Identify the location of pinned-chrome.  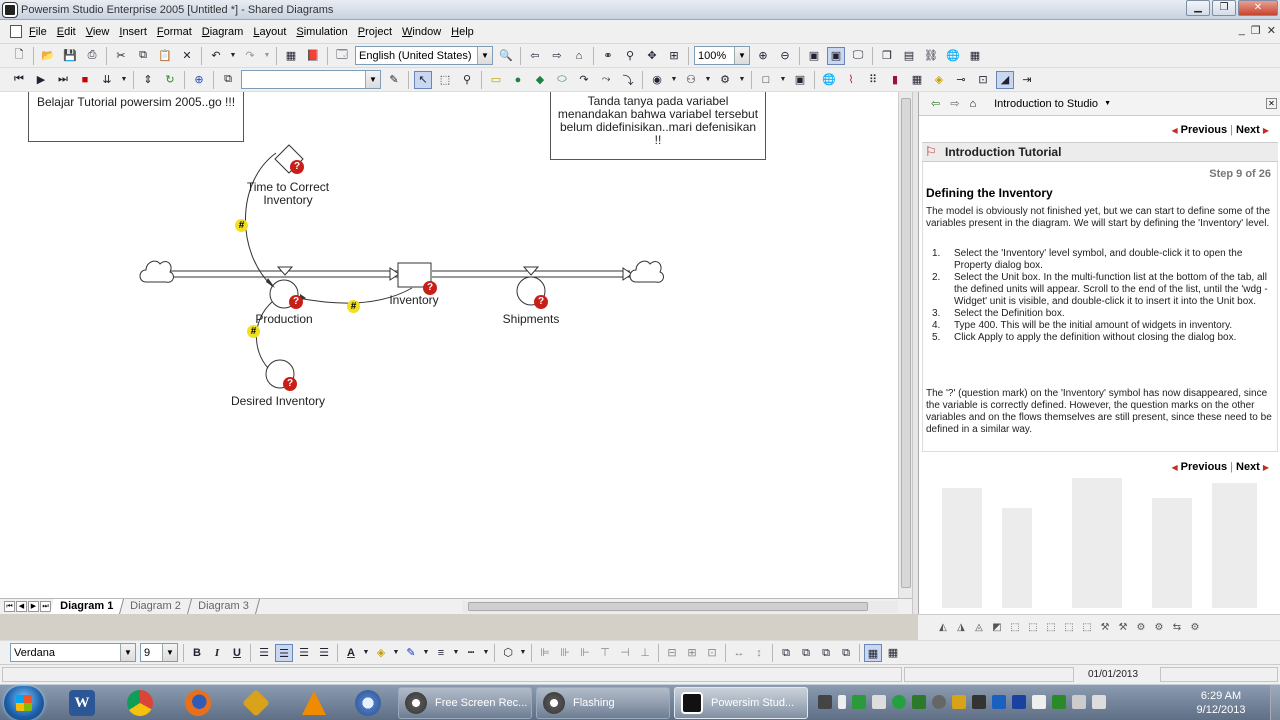
(140, 703).